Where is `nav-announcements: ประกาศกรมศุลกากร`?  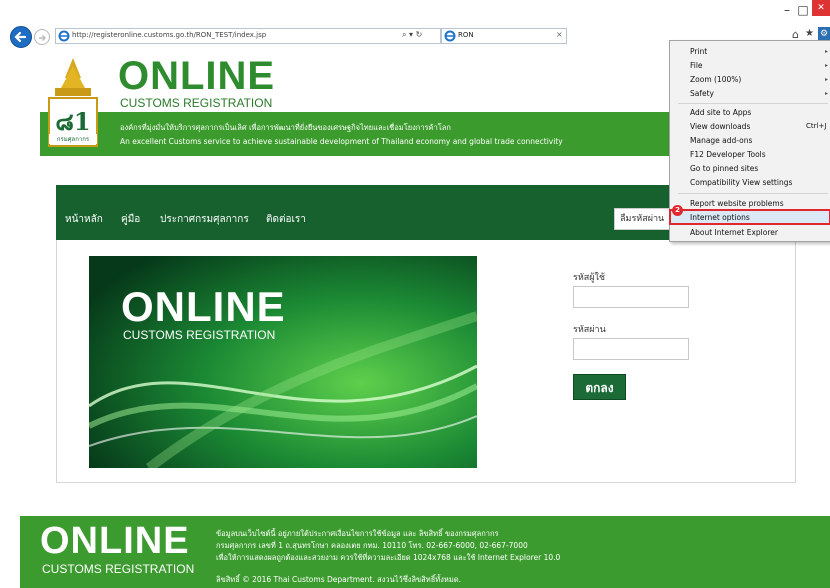
nav-announcements: ประกาศกรมศุลกากร is located at coordinates (204, 219).